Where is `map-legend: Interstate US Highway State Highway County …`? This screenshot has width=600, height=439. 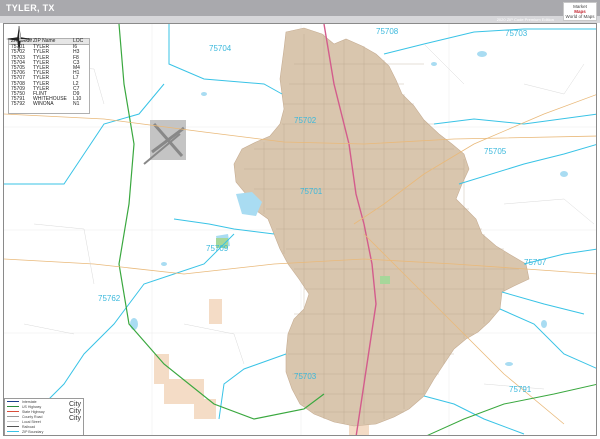 map-legend: Interstate US Highway State Highway County … is located at coordinates (44, 417).